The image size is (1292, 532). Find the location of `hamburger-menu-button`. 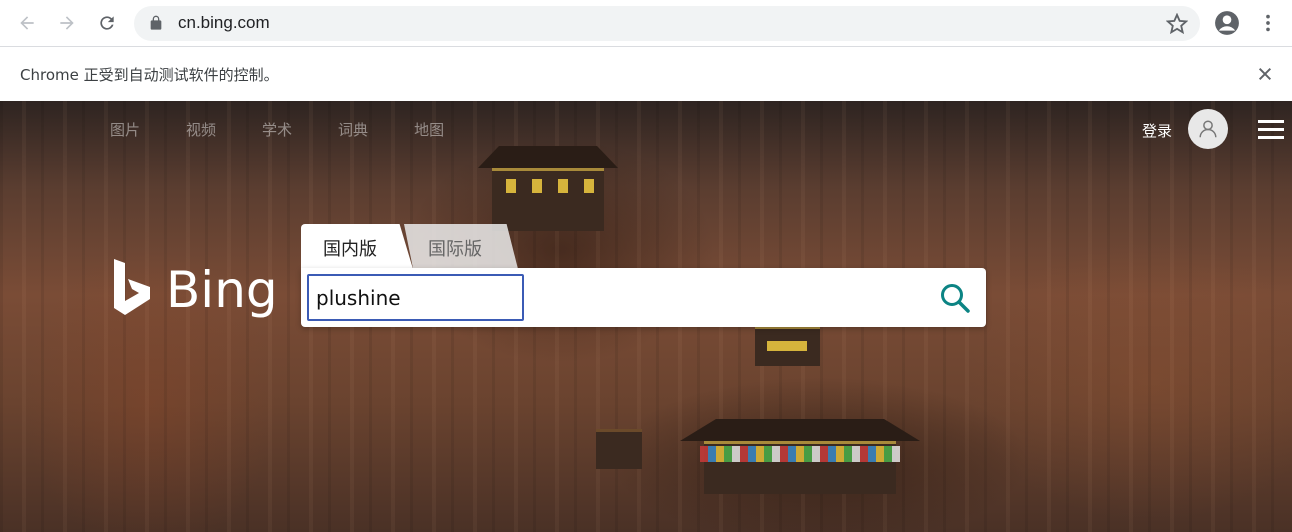

hamburger-menu-button is located at coordinates (1271, 130).